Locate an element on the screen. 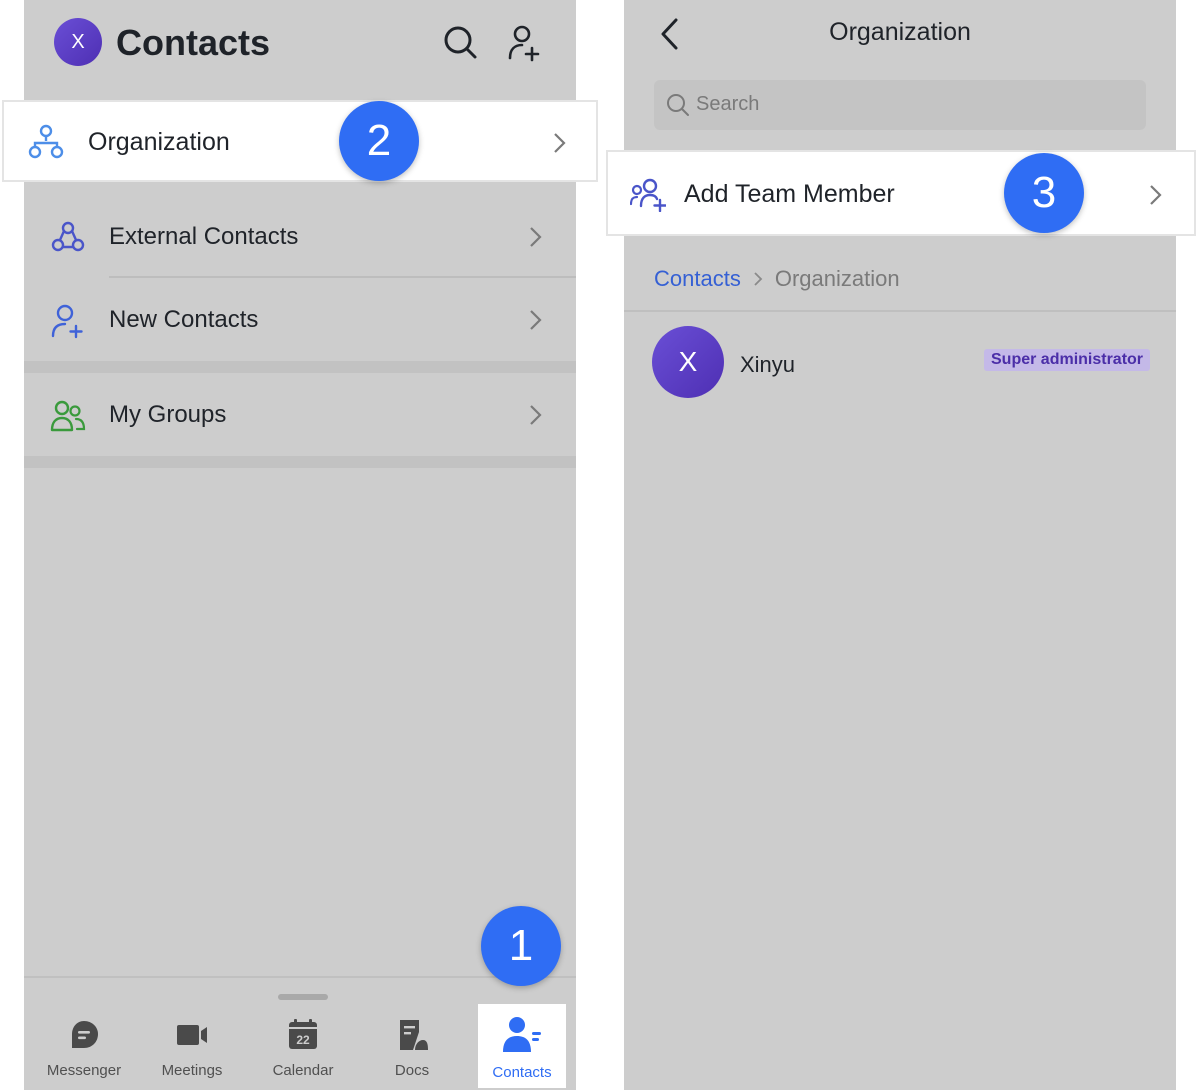 Image resolution: width=1200 pixels, height=1090 pixels. add-team-member-row: Add Team Member is located at coordinates (901, 193).